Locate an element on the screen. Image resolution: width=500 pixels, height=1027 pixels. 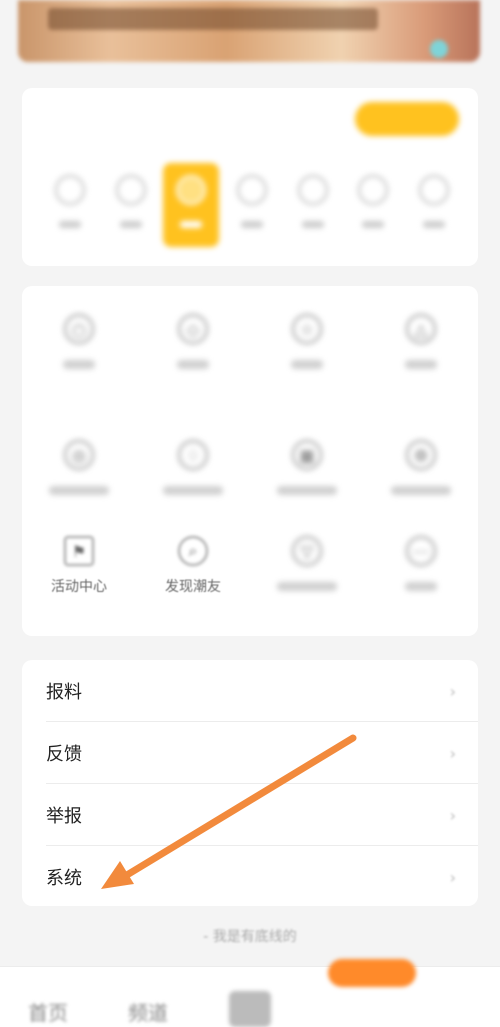
activity-center-item: ⚑ 活动中心 is located at coordinates (79, 581).